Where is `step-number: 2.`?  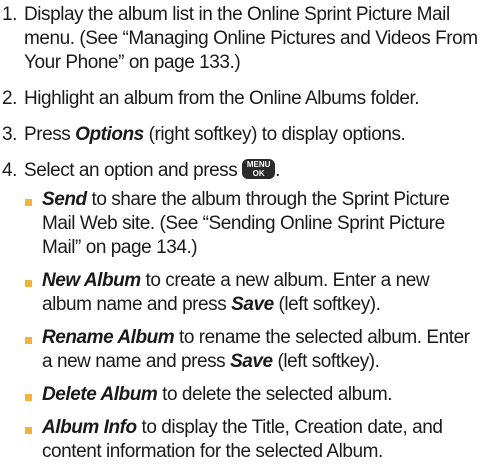 step-number: 2. is located at coordinates (9, 98).